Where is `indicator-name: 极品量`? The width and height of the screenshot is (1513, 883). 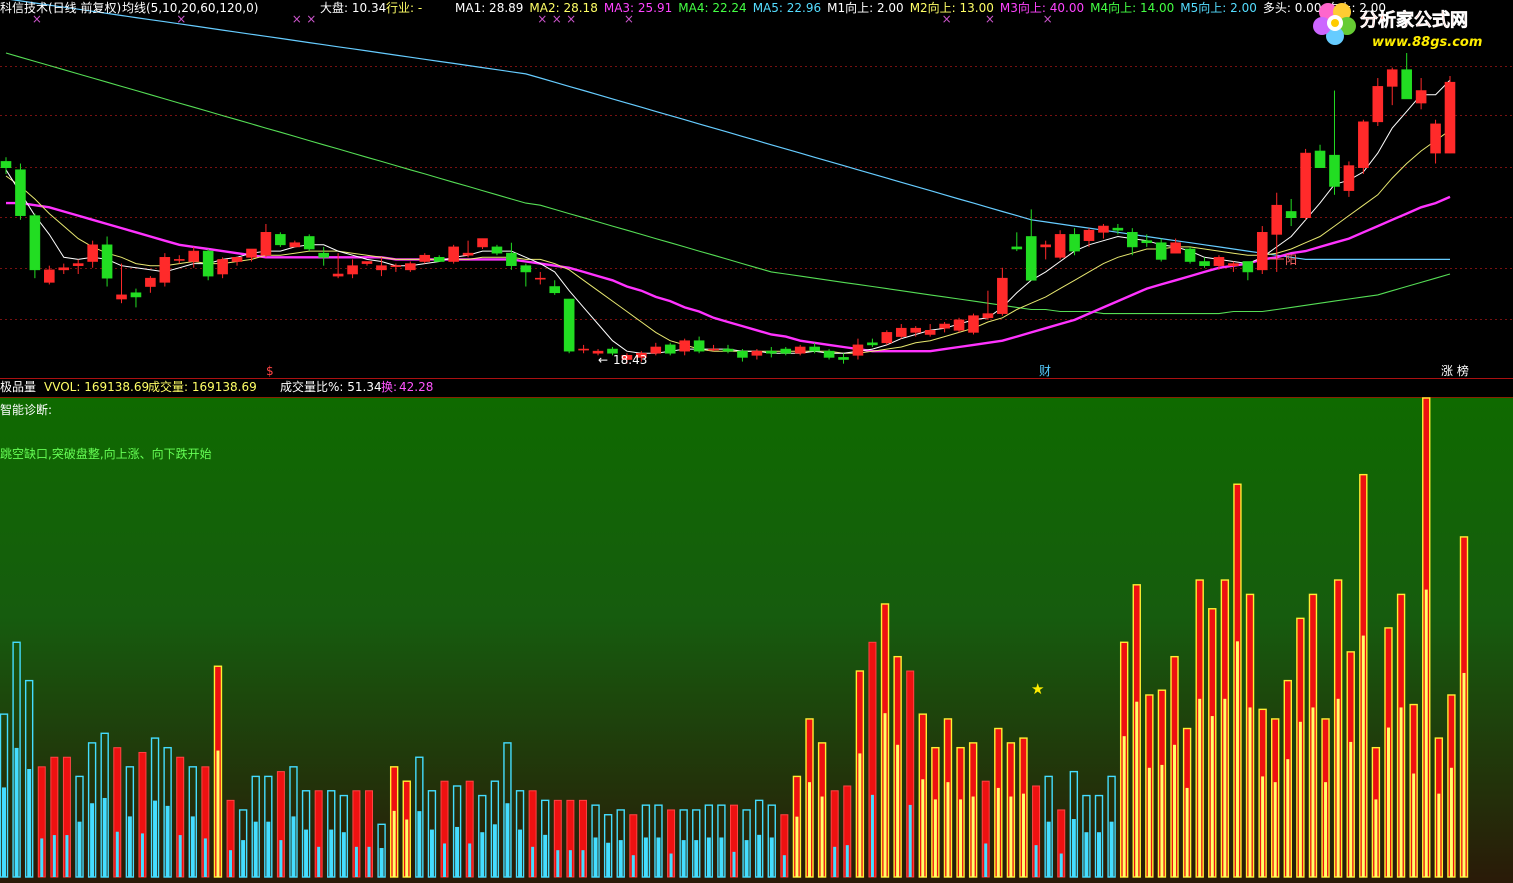
indicator-name: 极品量 is located at coordinates (18, 387).